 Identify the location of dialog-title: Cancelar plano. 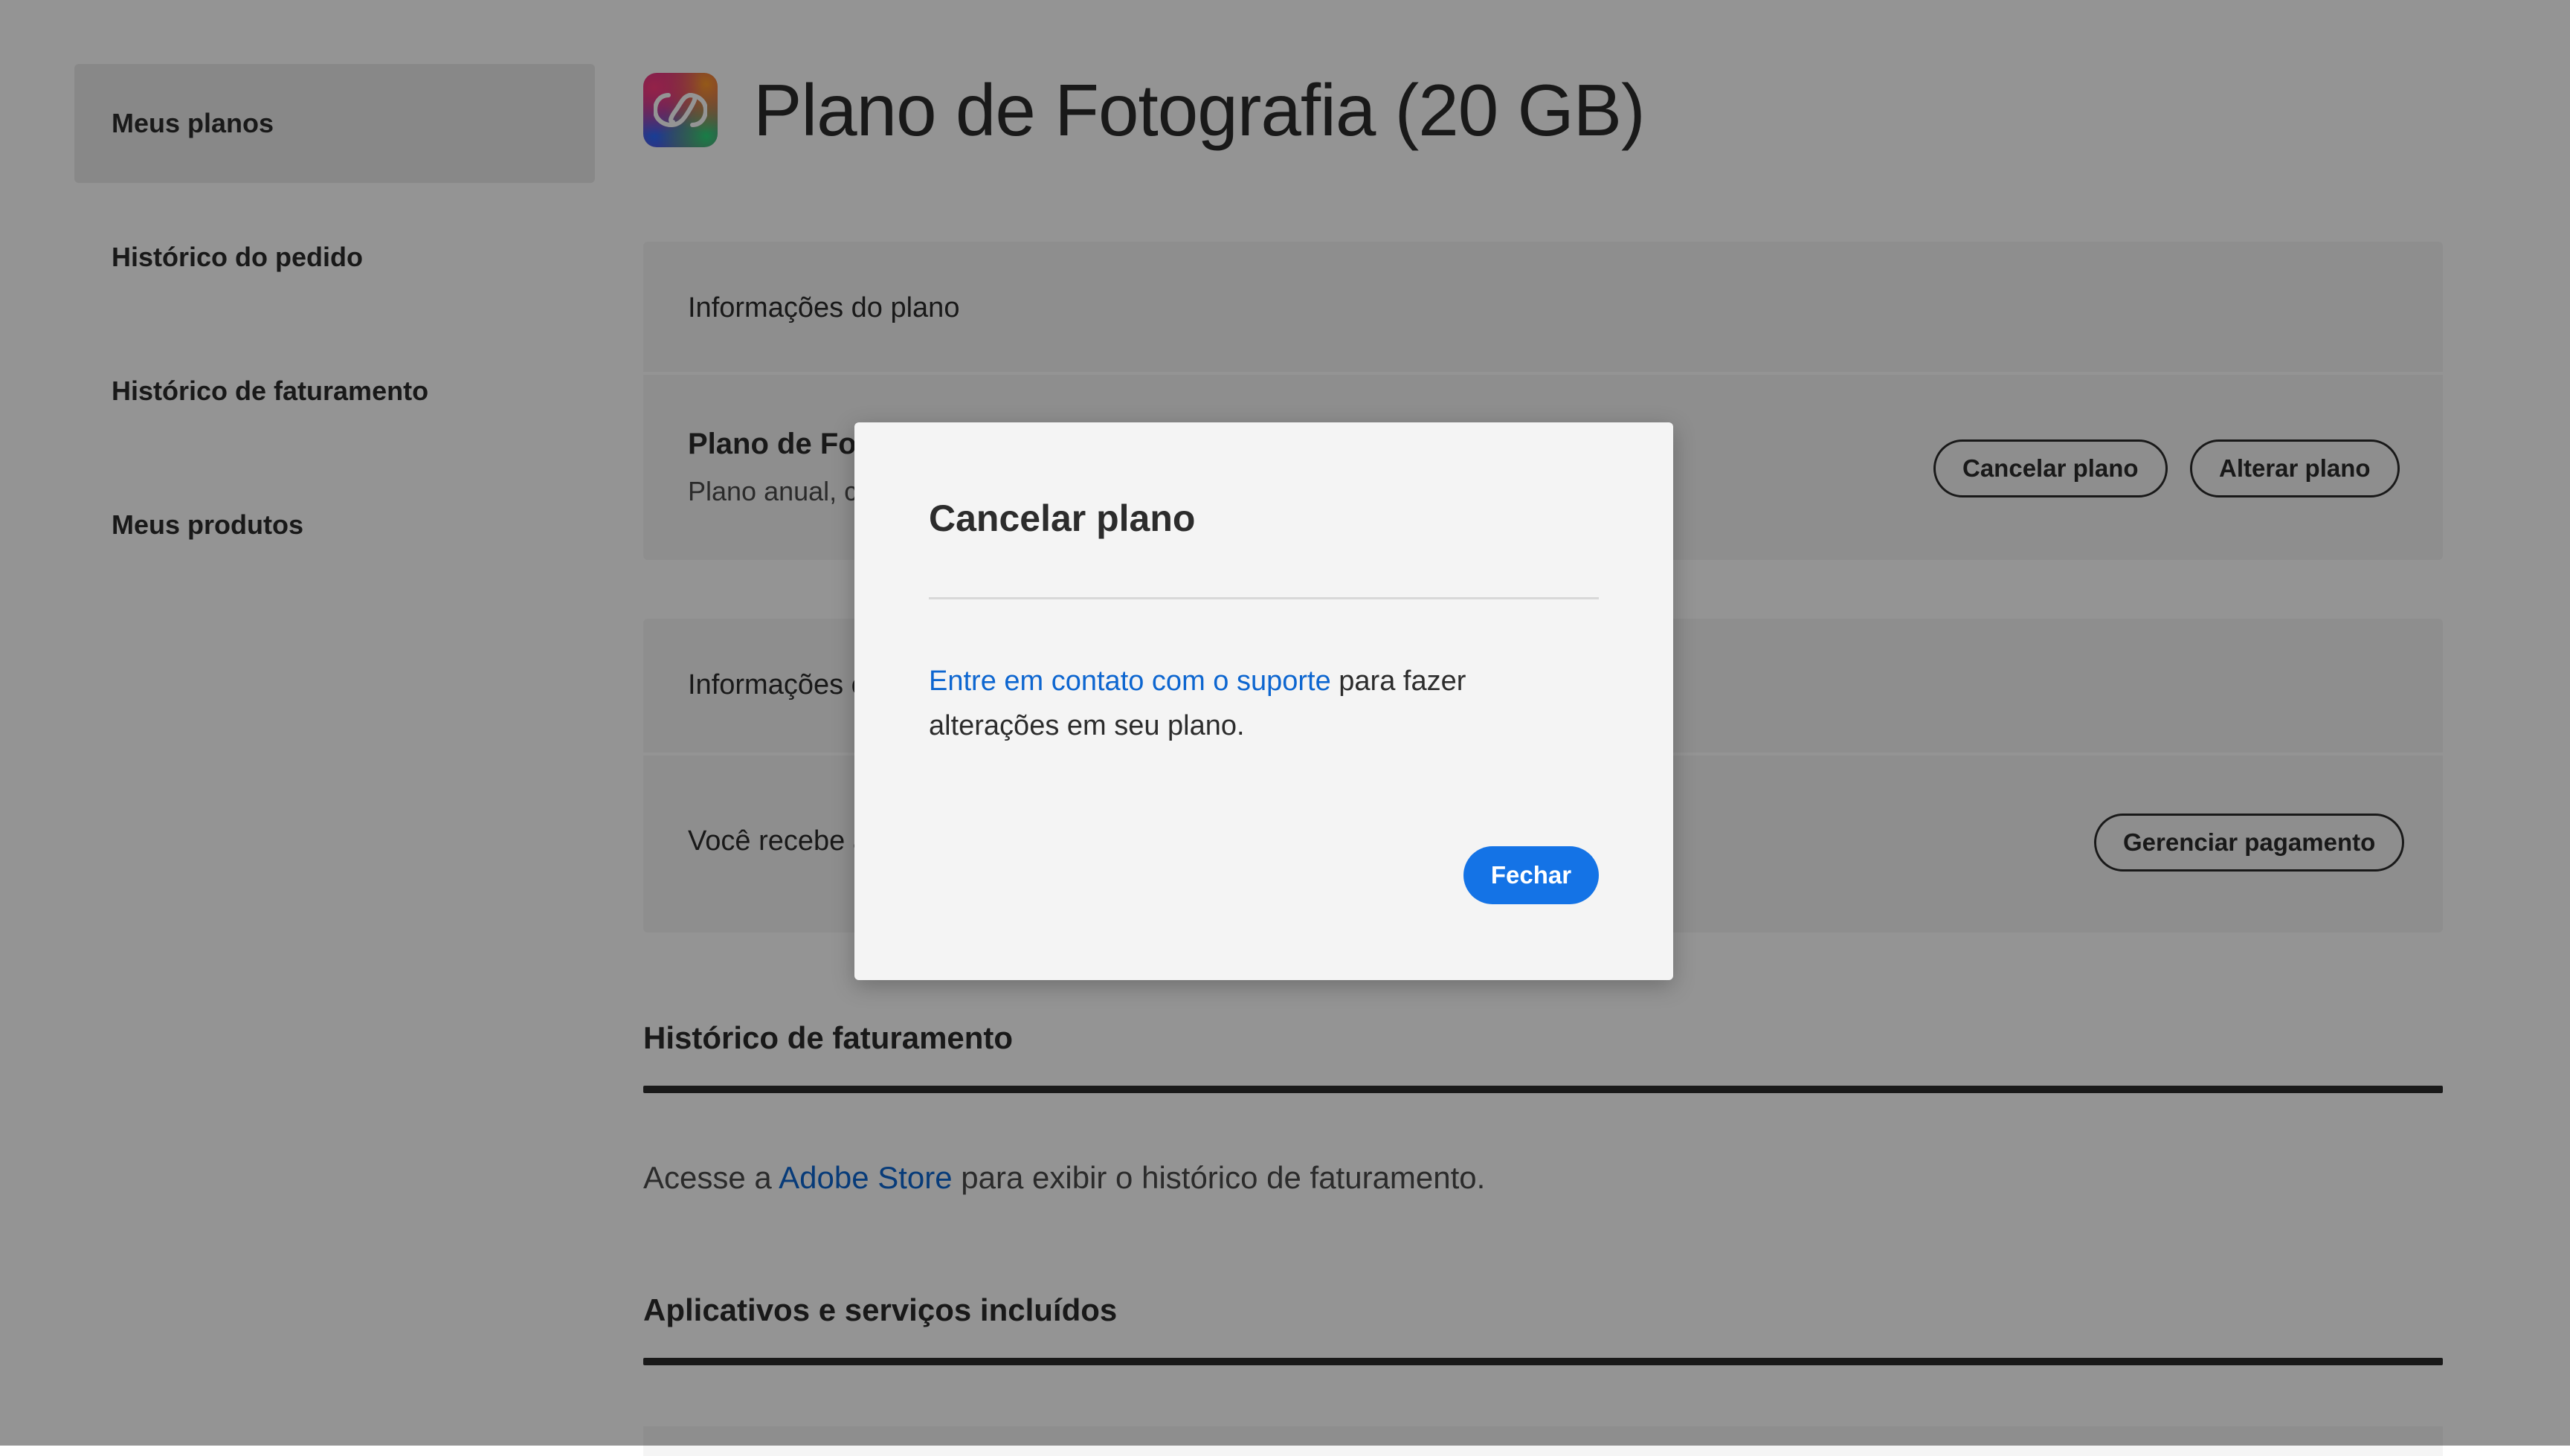
(1062, 518).